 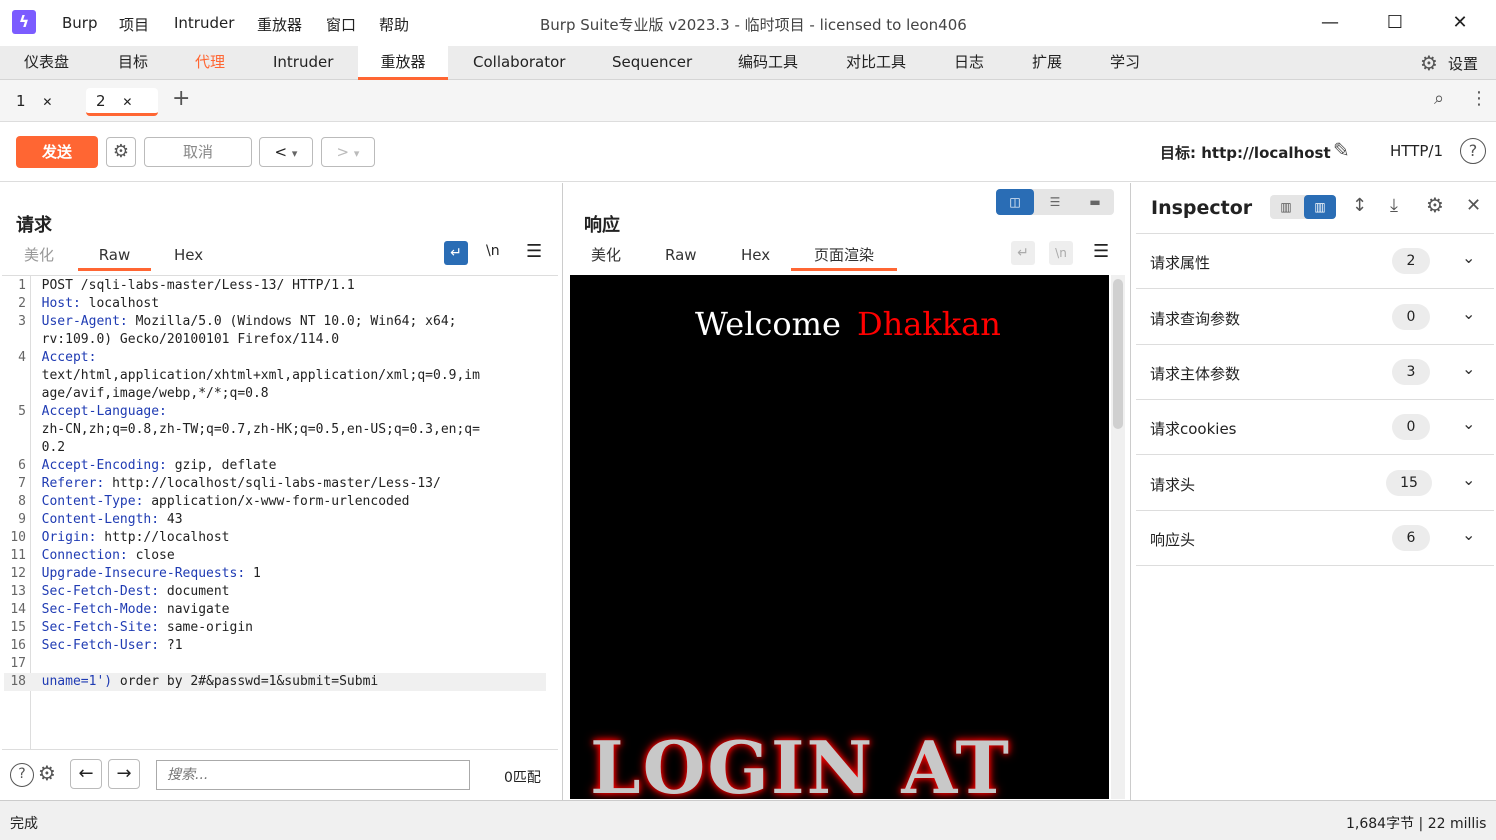 I want to click on tab-learn: 学习, so click(x=1125, y=63).